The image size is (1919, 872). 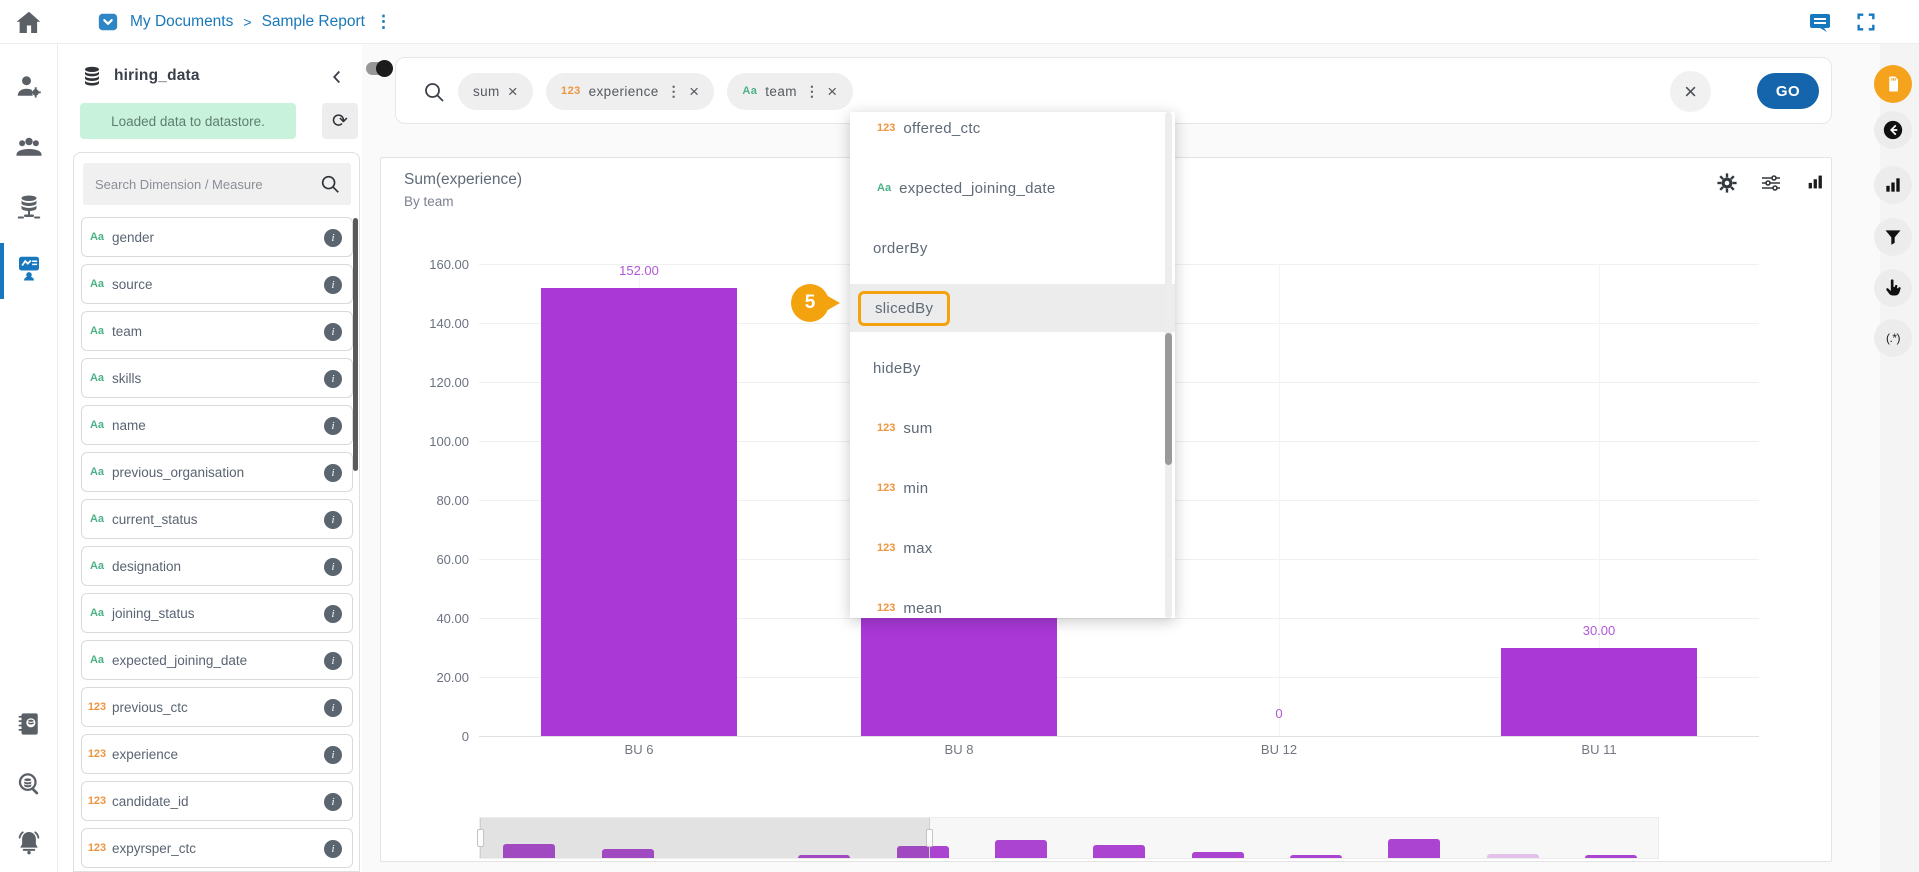 I want to click on search-mode-toggle, so click(x=379, y=68).